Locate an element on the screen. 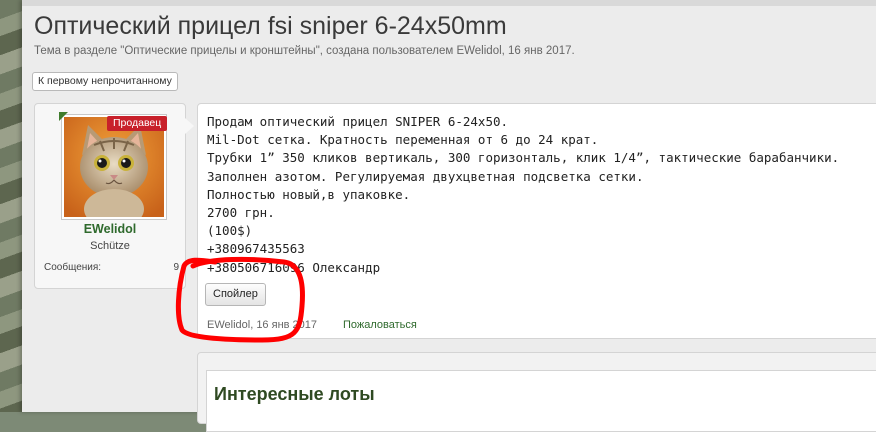 Image resolution: width=876 pixels, height=432 pixels. post-line: 2700 грн. is located at coordinates (241, 213).